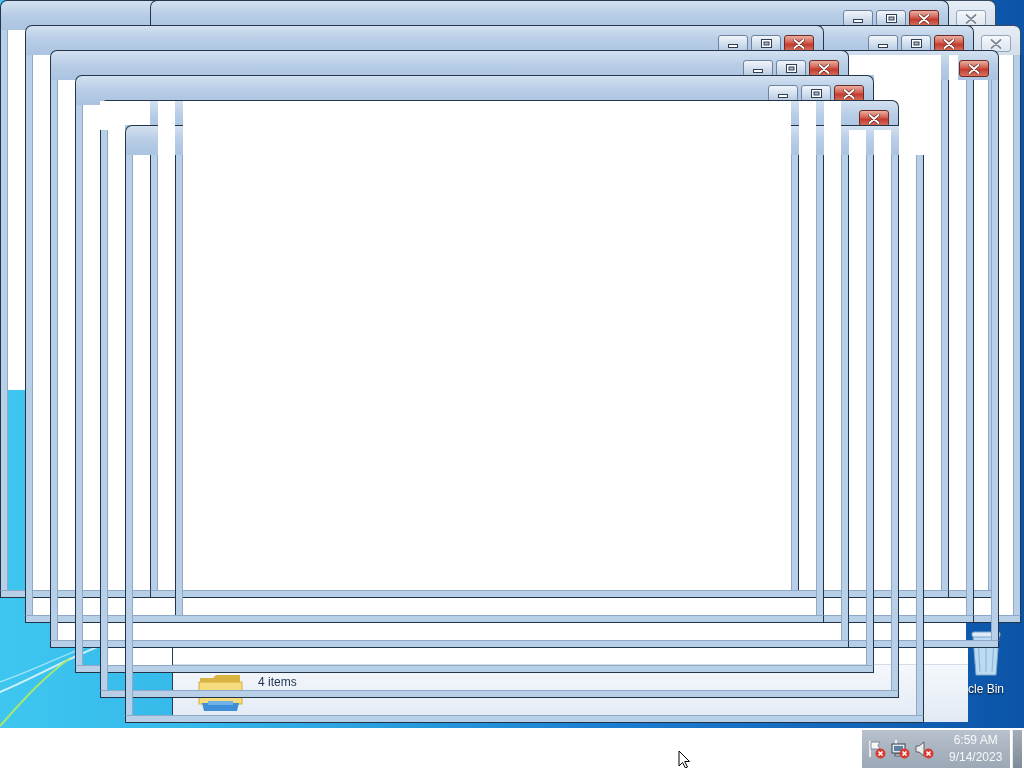 This screenshot has width=1024, height=768. What do you see at coordinates (1017, 749) in the screenshot?
I see `show-desktop-button` at bounding box center [1017, 749].